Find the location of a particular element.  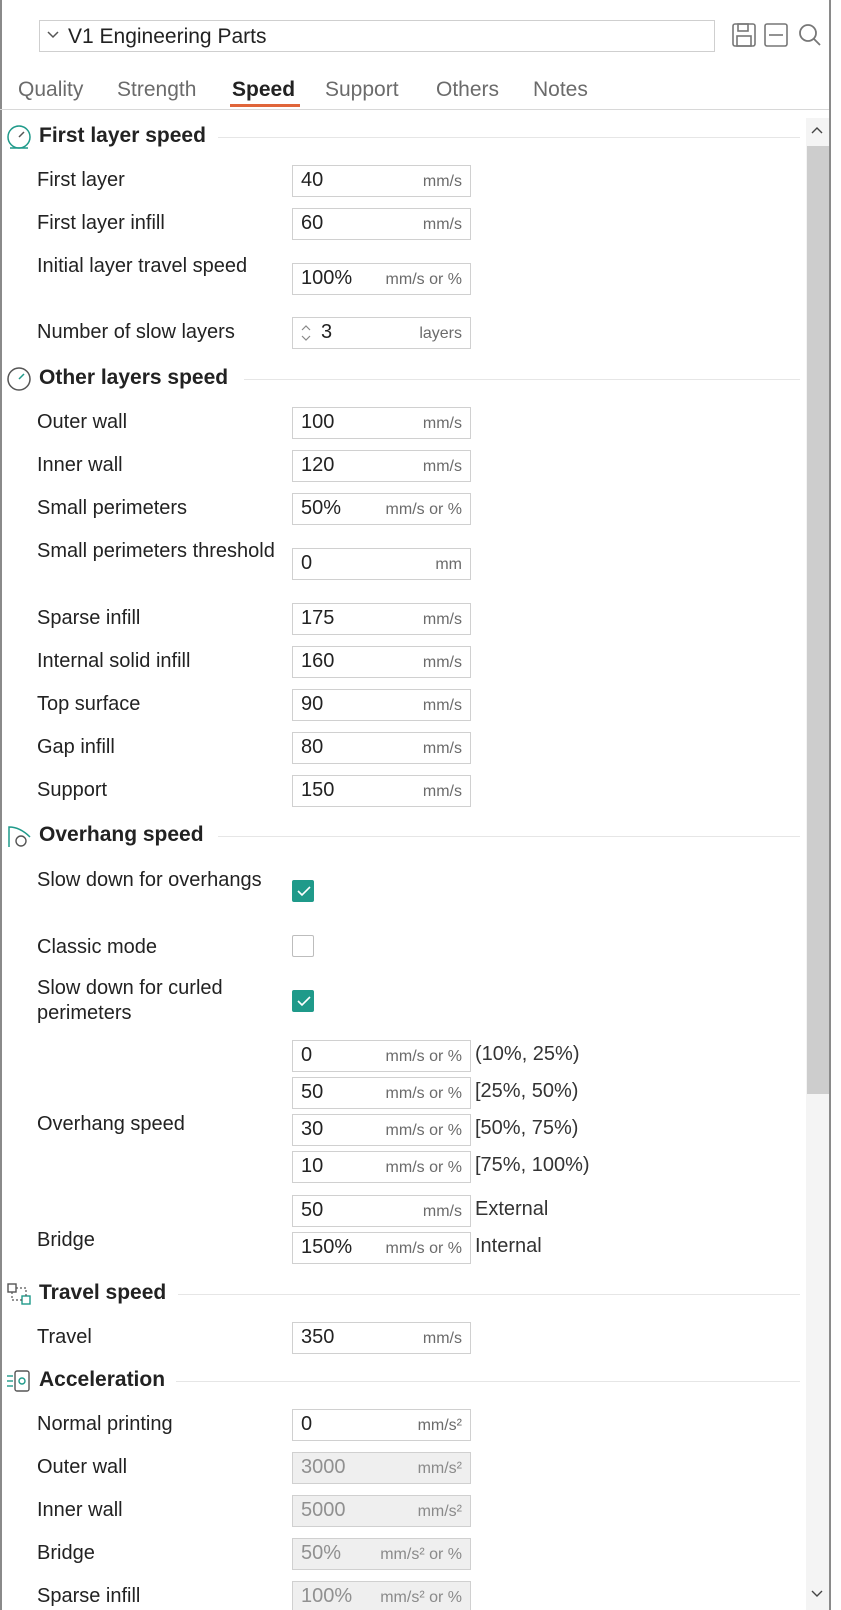

small-perimeters-threshold-label: Small perimeters threshold is located at coordinates (156, 551).